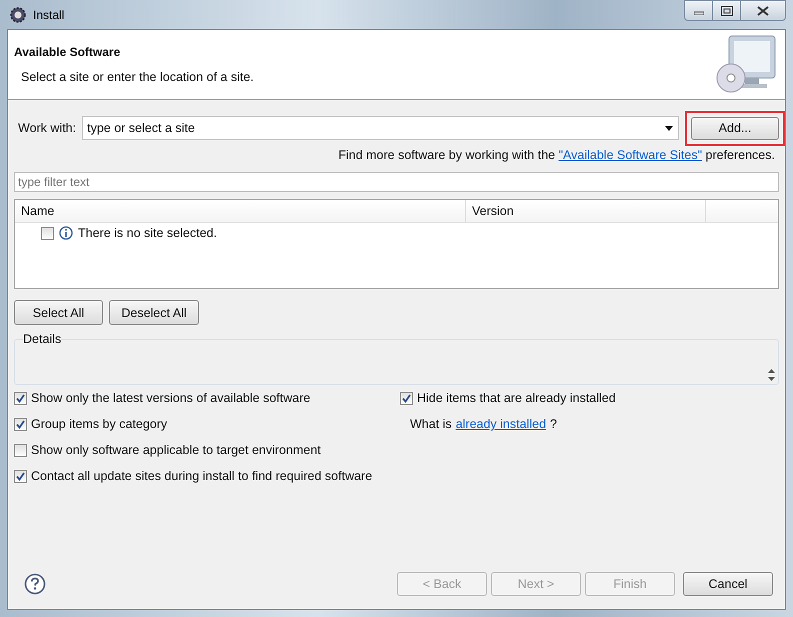 Image resolution: width=793 pixels, height=617 pixels. Describe the element at coordinates (137, 77) in the screenshot. I see `page-description: Select a site or enter the location of a site.` at that location.